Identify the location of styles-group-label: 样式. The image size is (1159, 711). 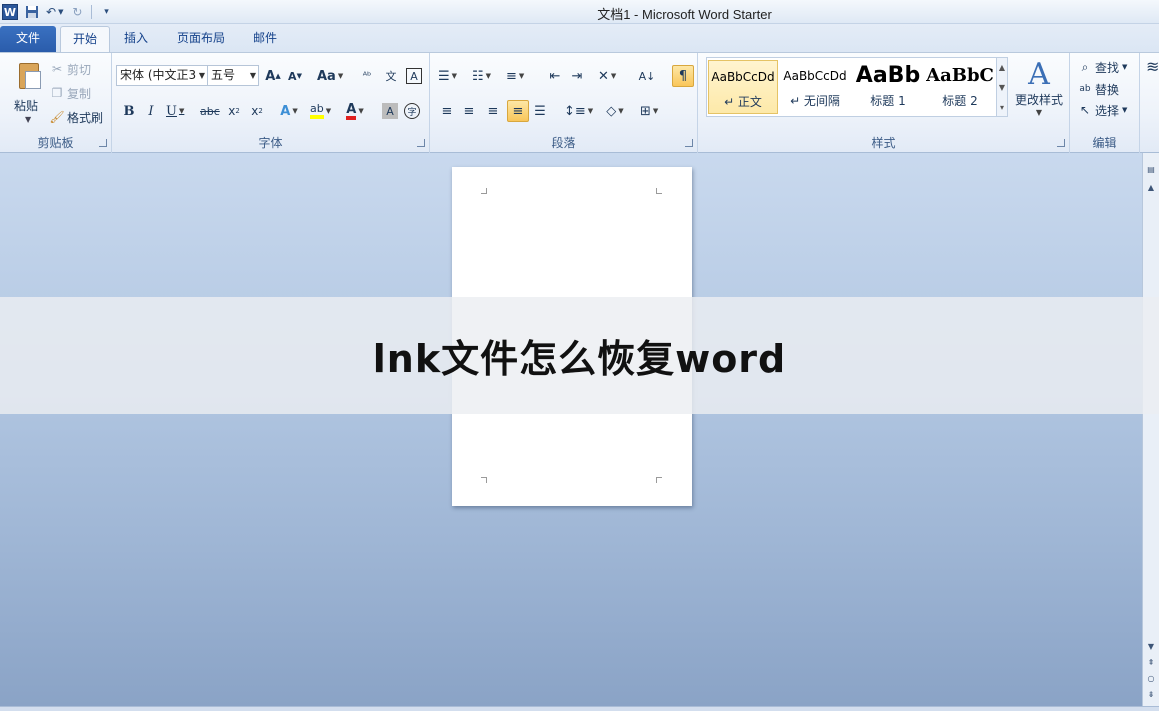
(883, 143).